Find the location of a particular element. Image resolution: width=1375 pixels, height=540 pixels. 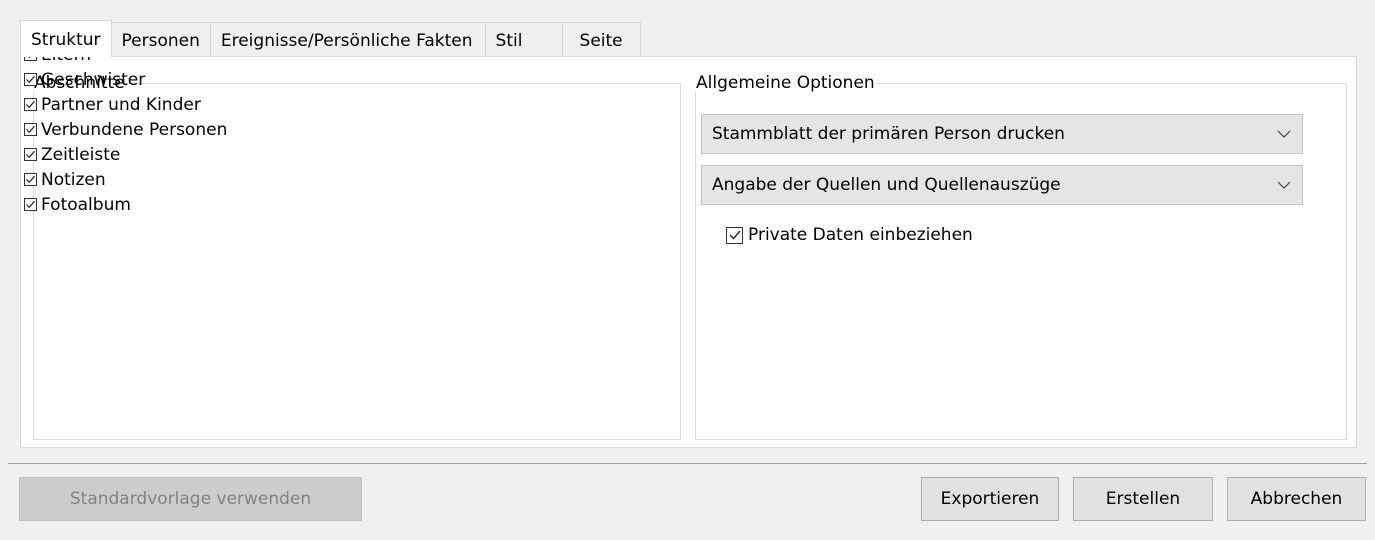

footer-separator is located at coordinates (687, 463).